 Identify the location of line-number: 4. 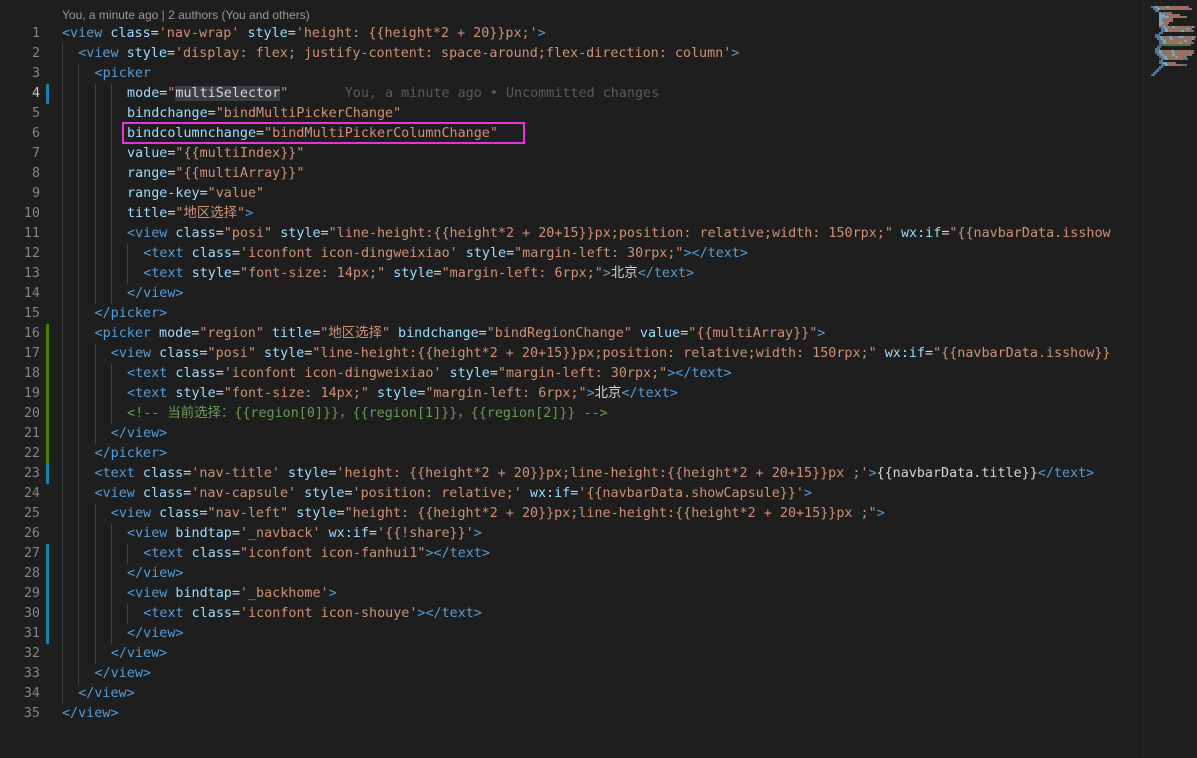
(20, 94).